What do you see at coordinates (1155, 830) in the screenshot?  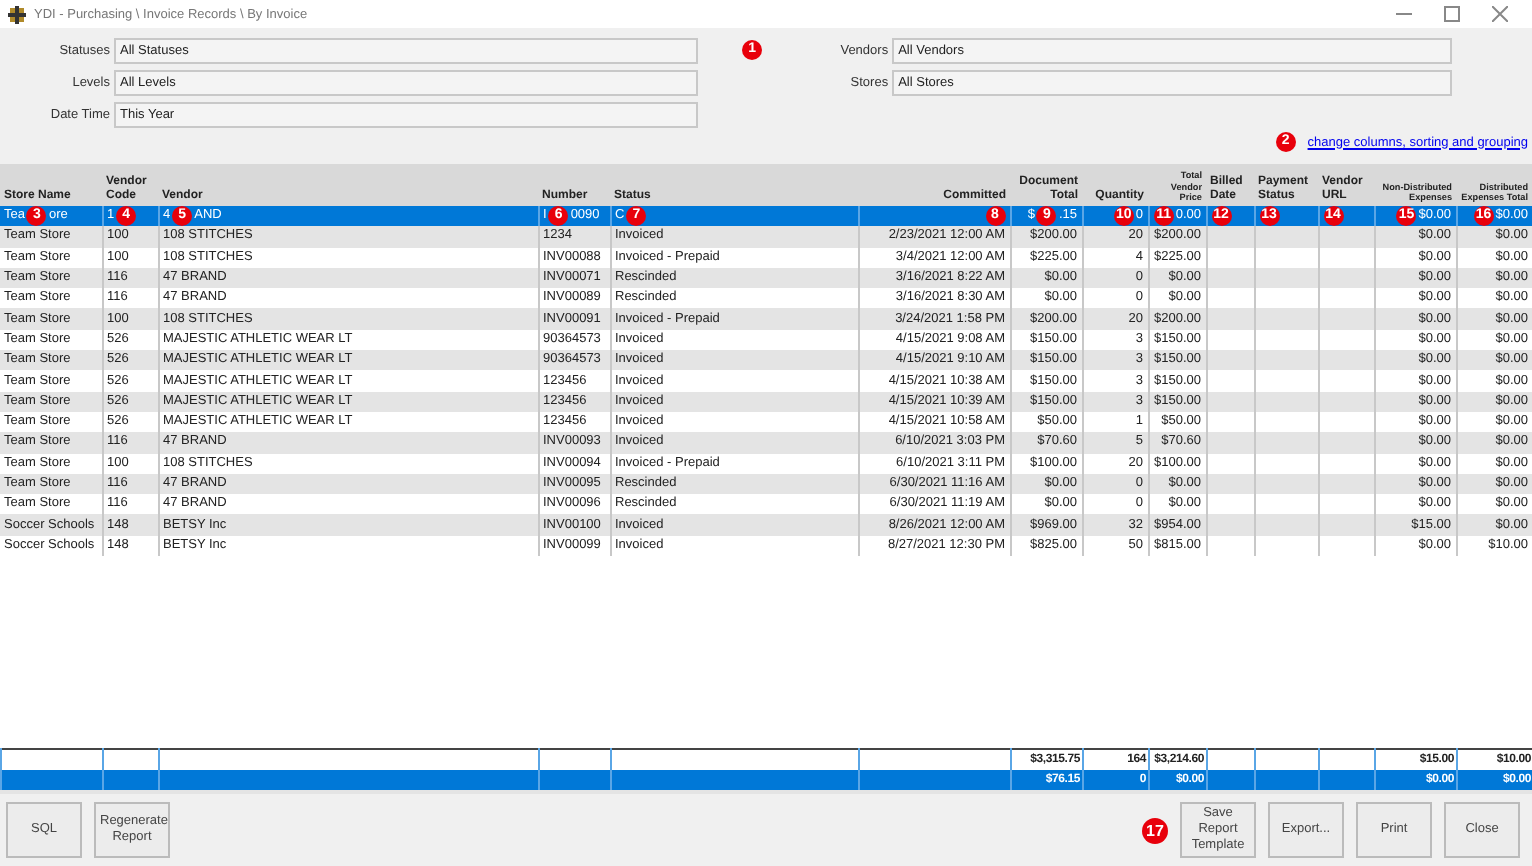 I see `number-badge: 17` at bounding box center [1155, 830].